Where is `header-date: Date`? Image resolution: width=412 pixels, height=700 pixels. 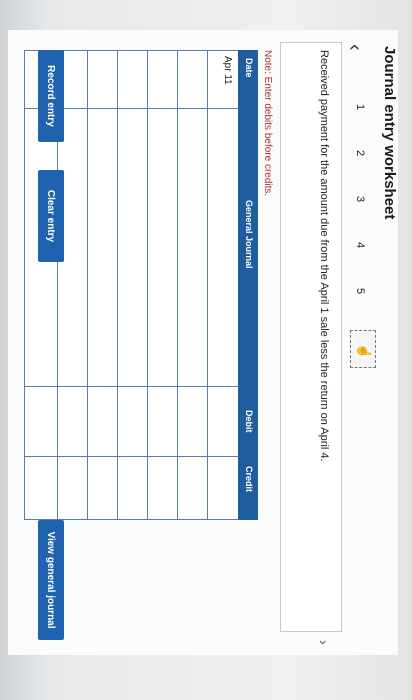 header-date: Date is located at coordinates (249, 68).